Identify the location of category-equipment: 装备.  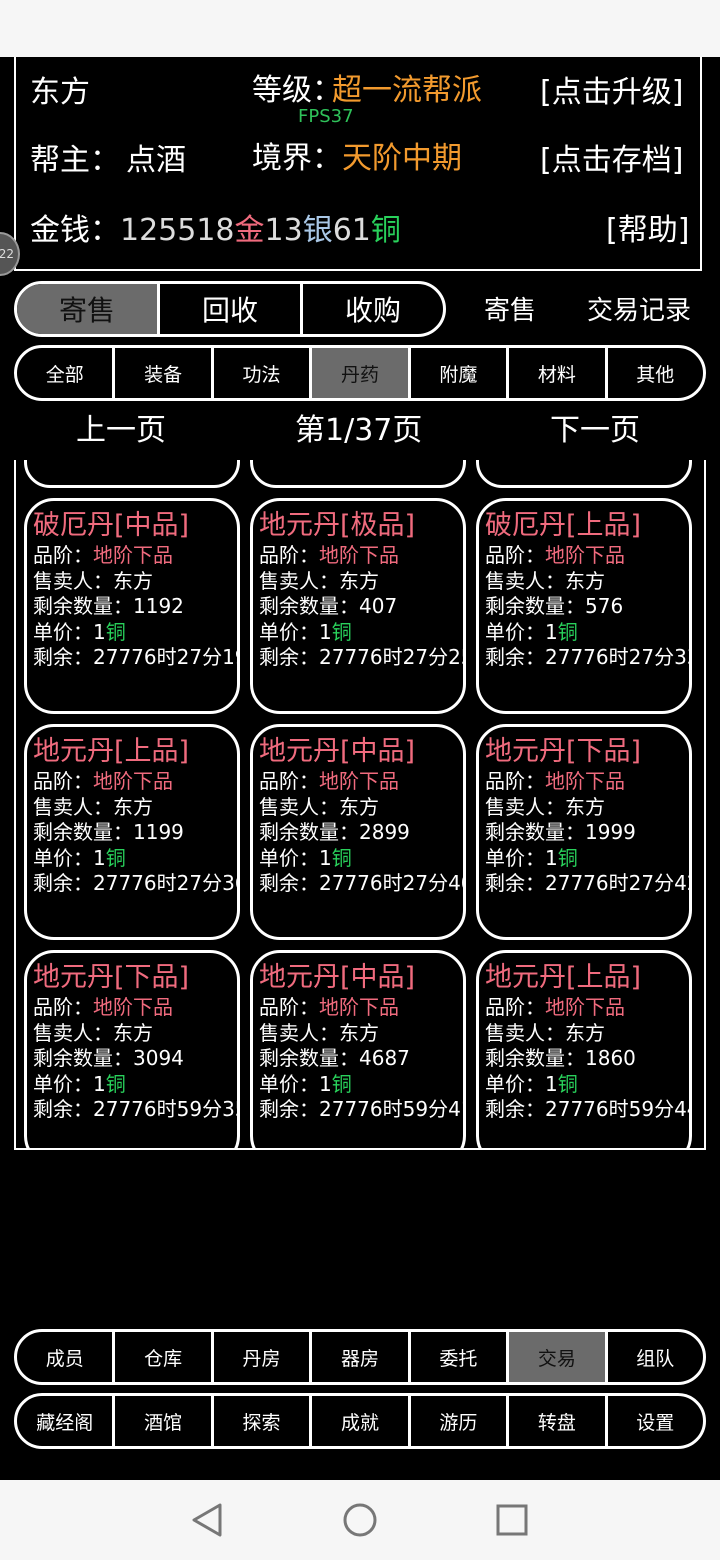
(164, 373).